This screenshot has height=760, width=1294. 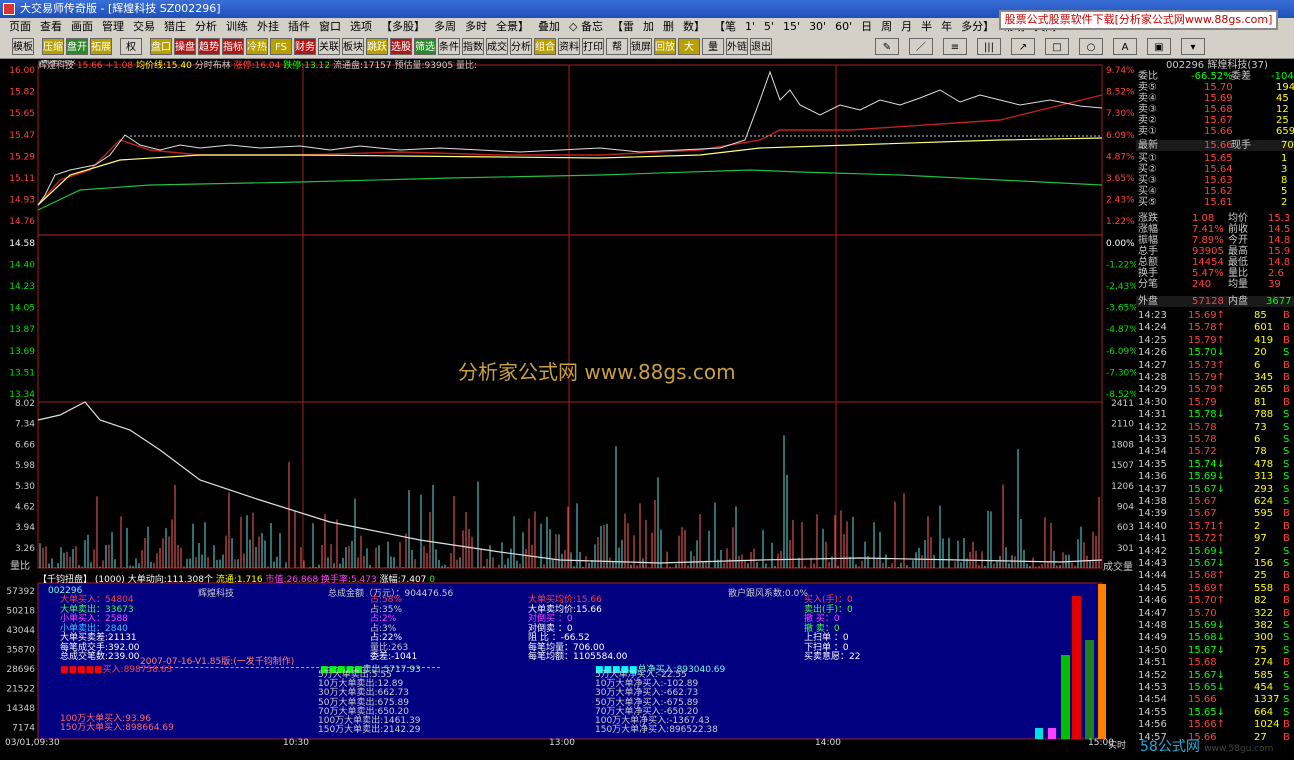 What do you see at coordinates (424, 66) in the screenshot?
I see `est-vol: 预估量:93905` at bounding box center [424, 66].